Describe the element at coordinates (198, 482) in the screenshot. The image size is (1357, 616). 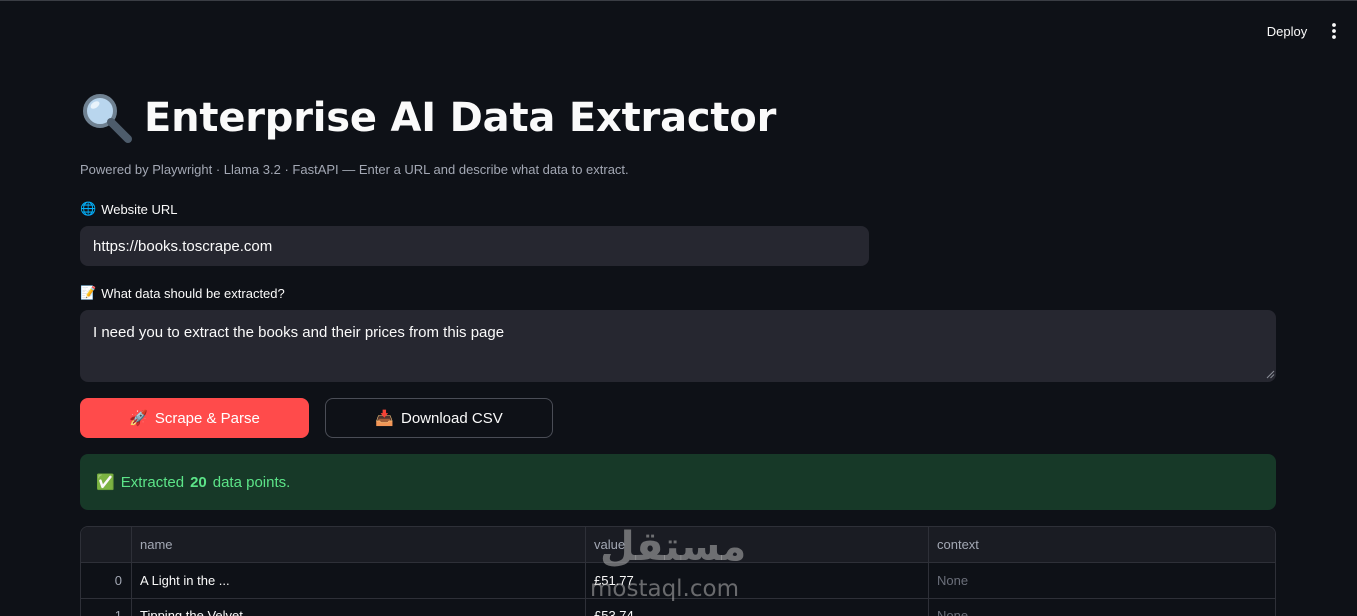
I see `extracted-count: 20` at that location.